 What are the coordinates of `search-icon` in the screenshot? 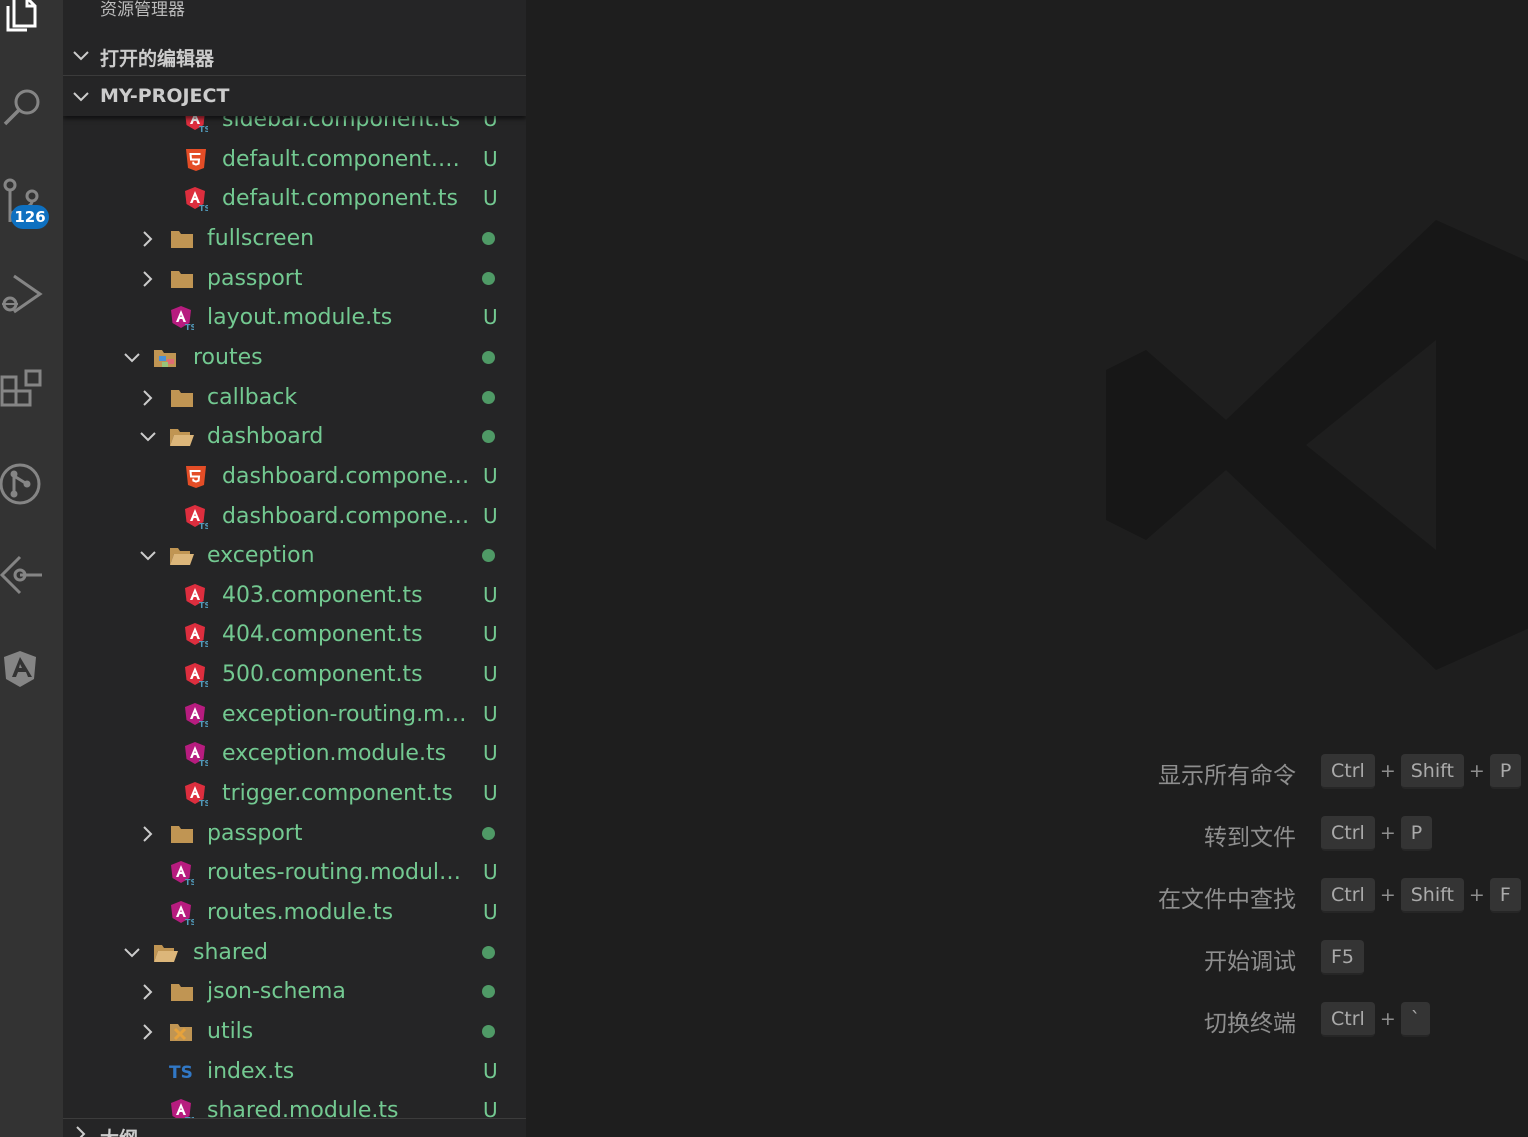 It's located at (24, 106).